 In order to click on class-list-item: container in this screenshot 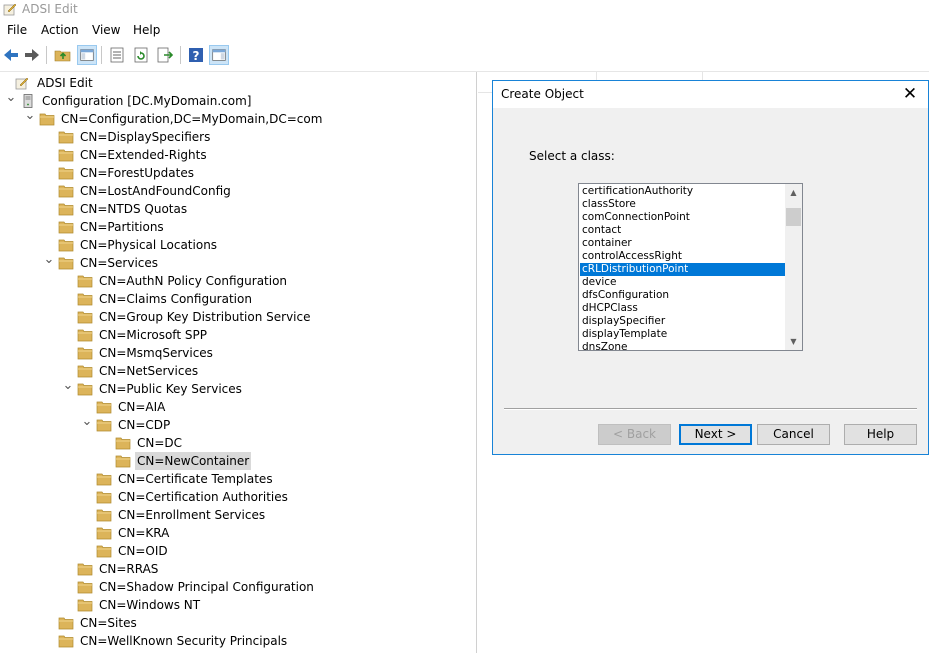, I will do `click(682, 243)`.